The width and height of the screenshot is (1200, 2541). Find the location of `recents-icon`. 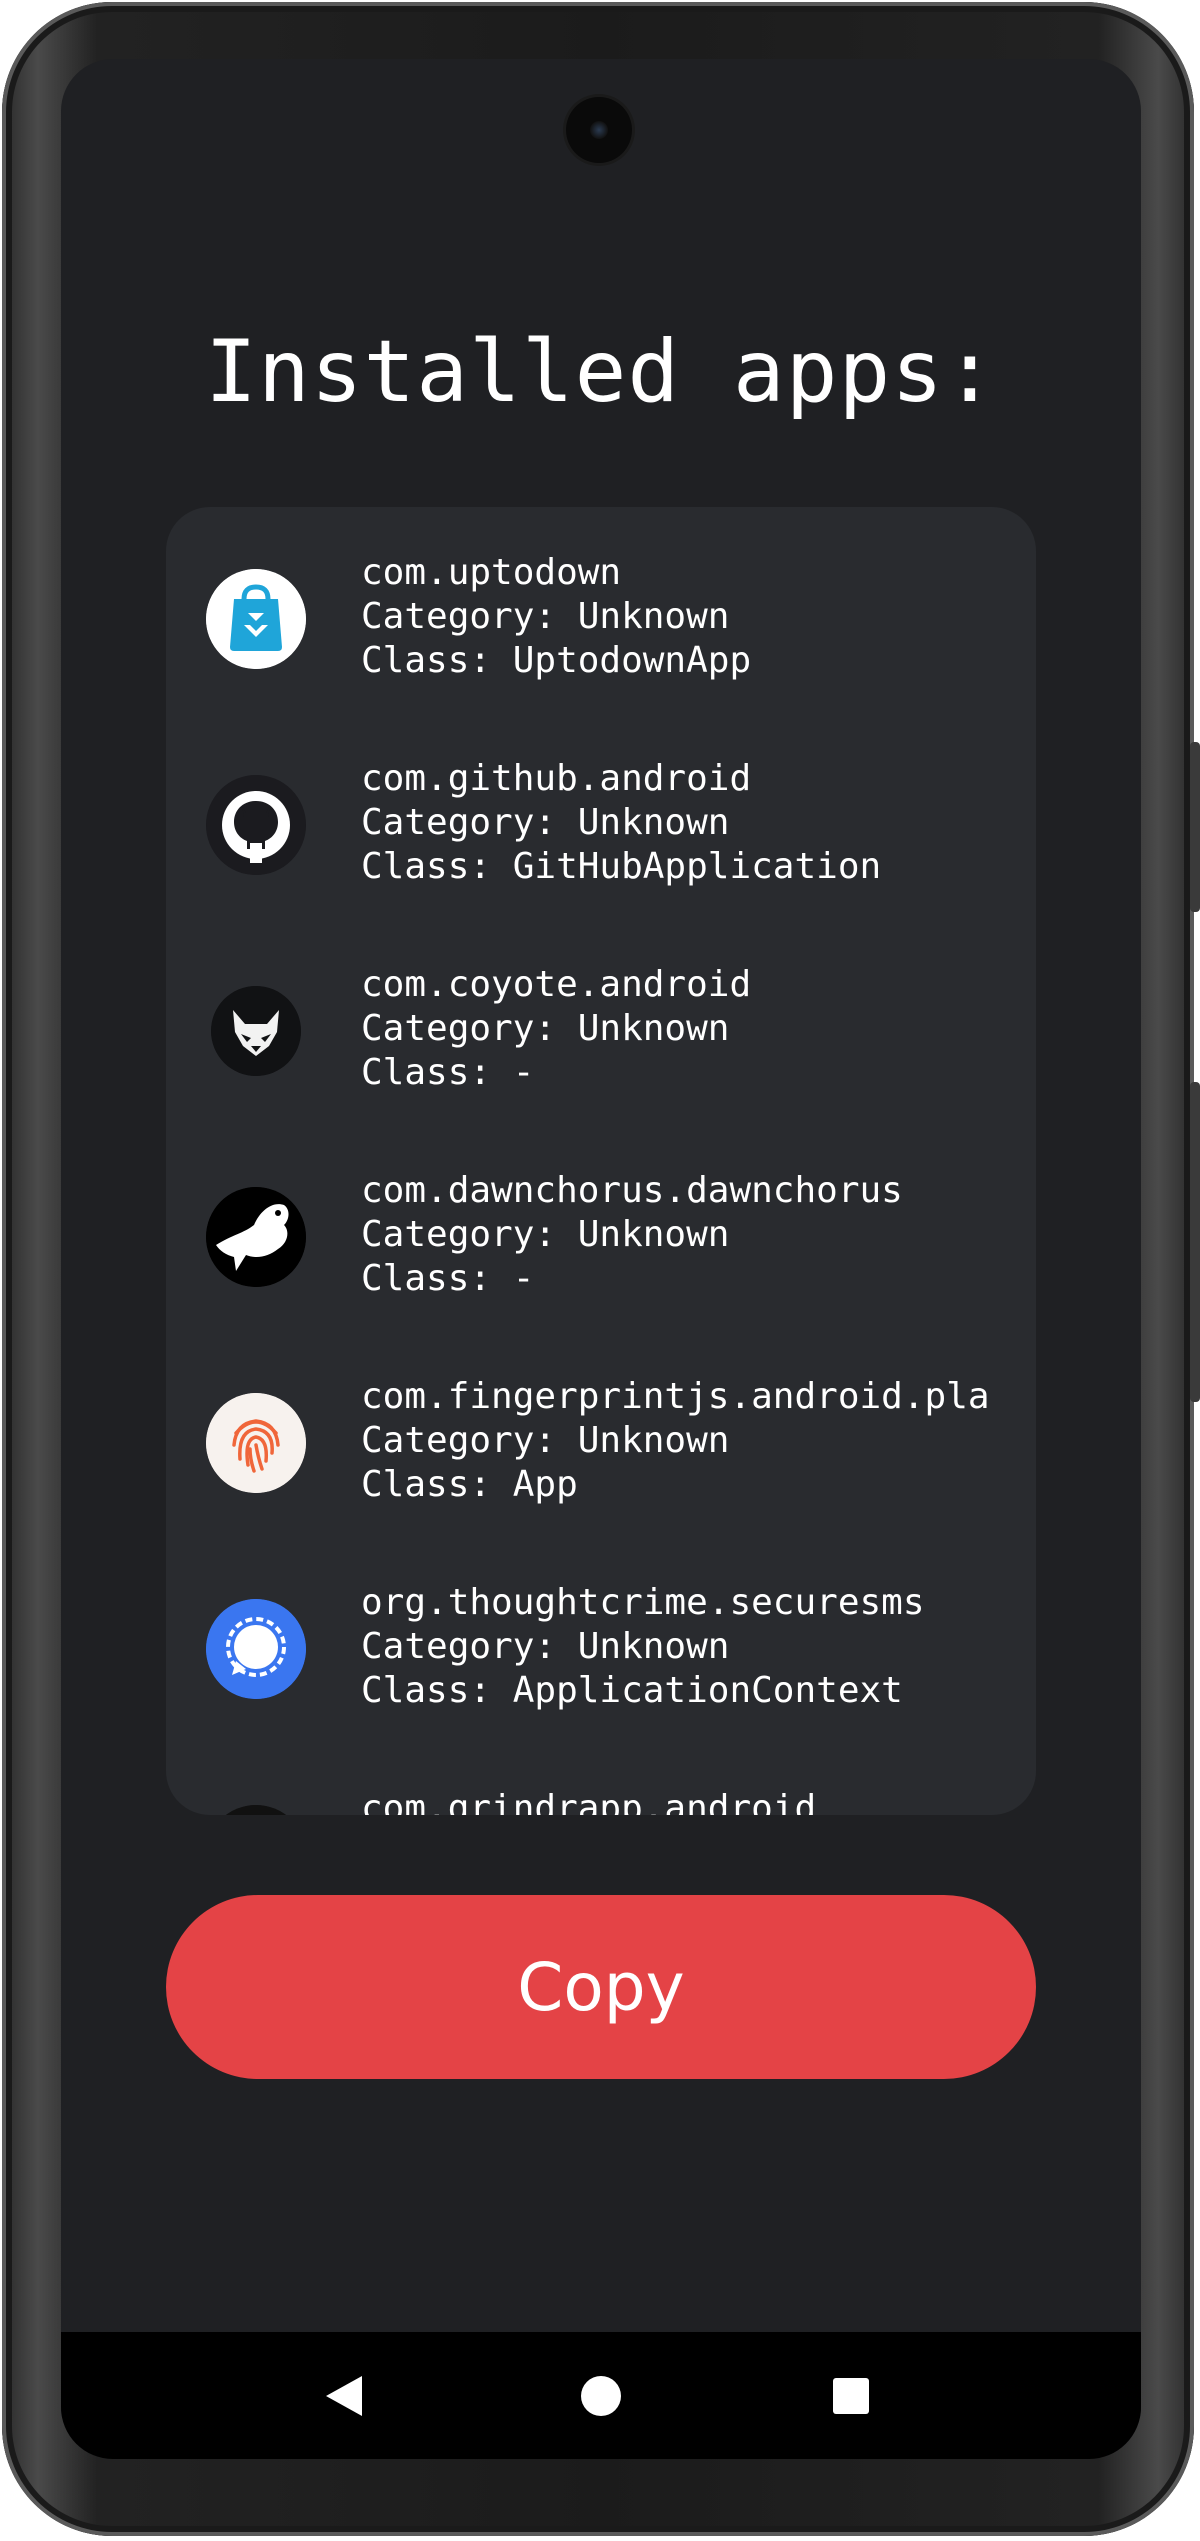

recents-icon is located at coordinates (851, 2395).